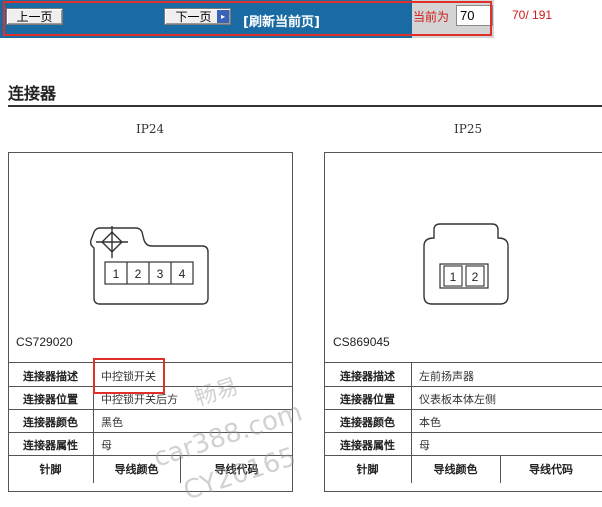  I want to click on field-value: 左前扬声器, so click(446, 376).